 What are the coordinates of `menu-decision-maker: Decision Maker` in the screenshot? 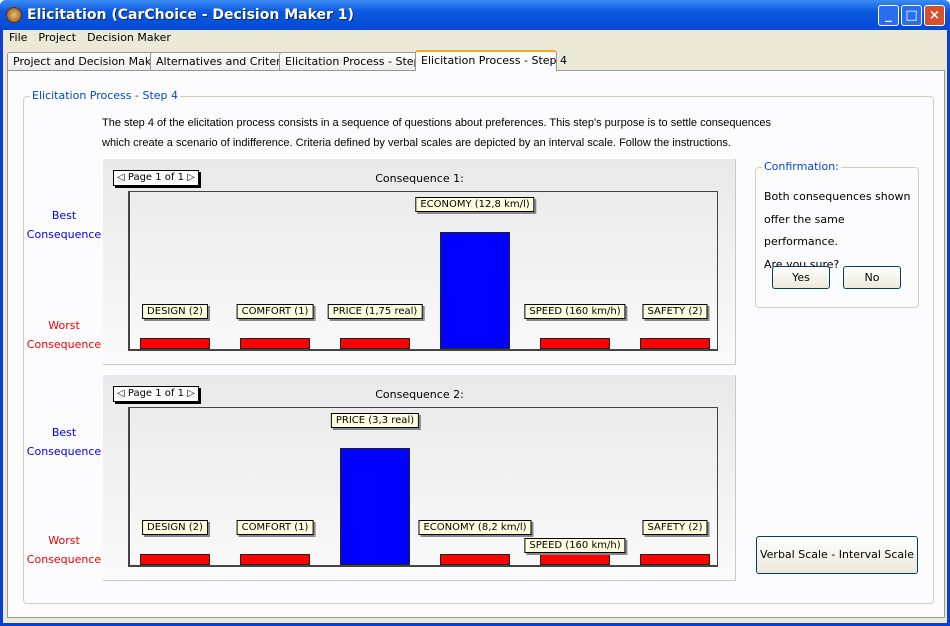 It's located at (128, 37).